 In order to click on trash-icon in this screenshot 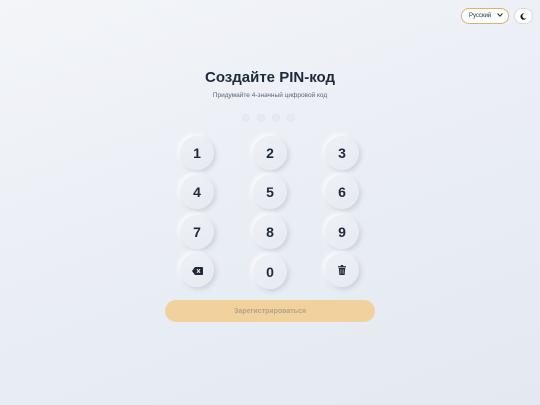, I will do `click(342, 270)`.